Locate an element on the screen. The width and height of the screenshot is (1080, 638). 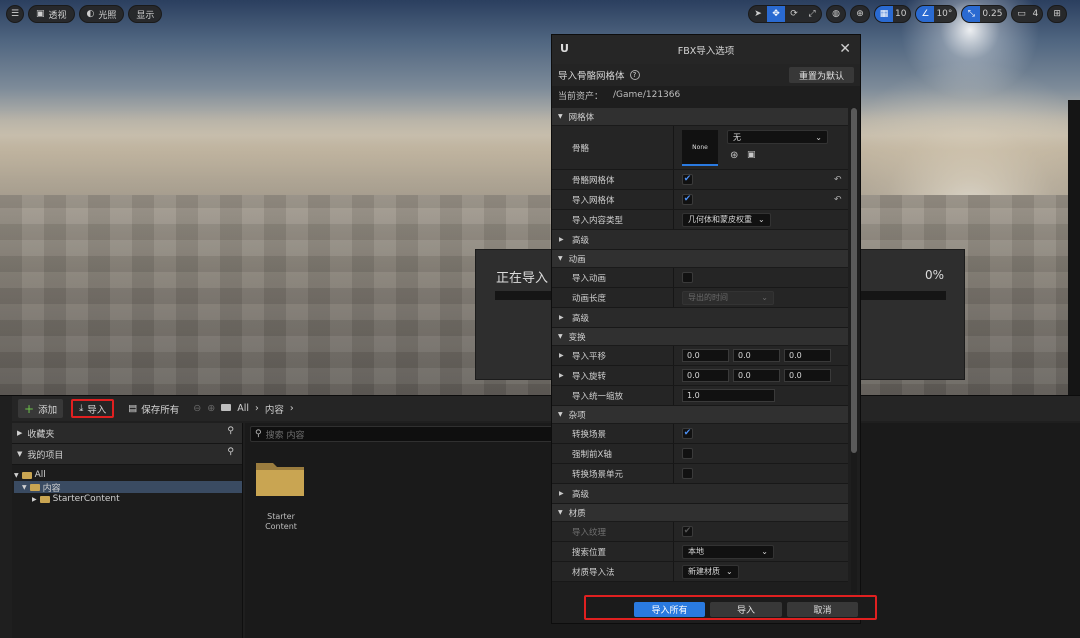
skeleton-thumbnail: None is located at coordinates (700, 148).